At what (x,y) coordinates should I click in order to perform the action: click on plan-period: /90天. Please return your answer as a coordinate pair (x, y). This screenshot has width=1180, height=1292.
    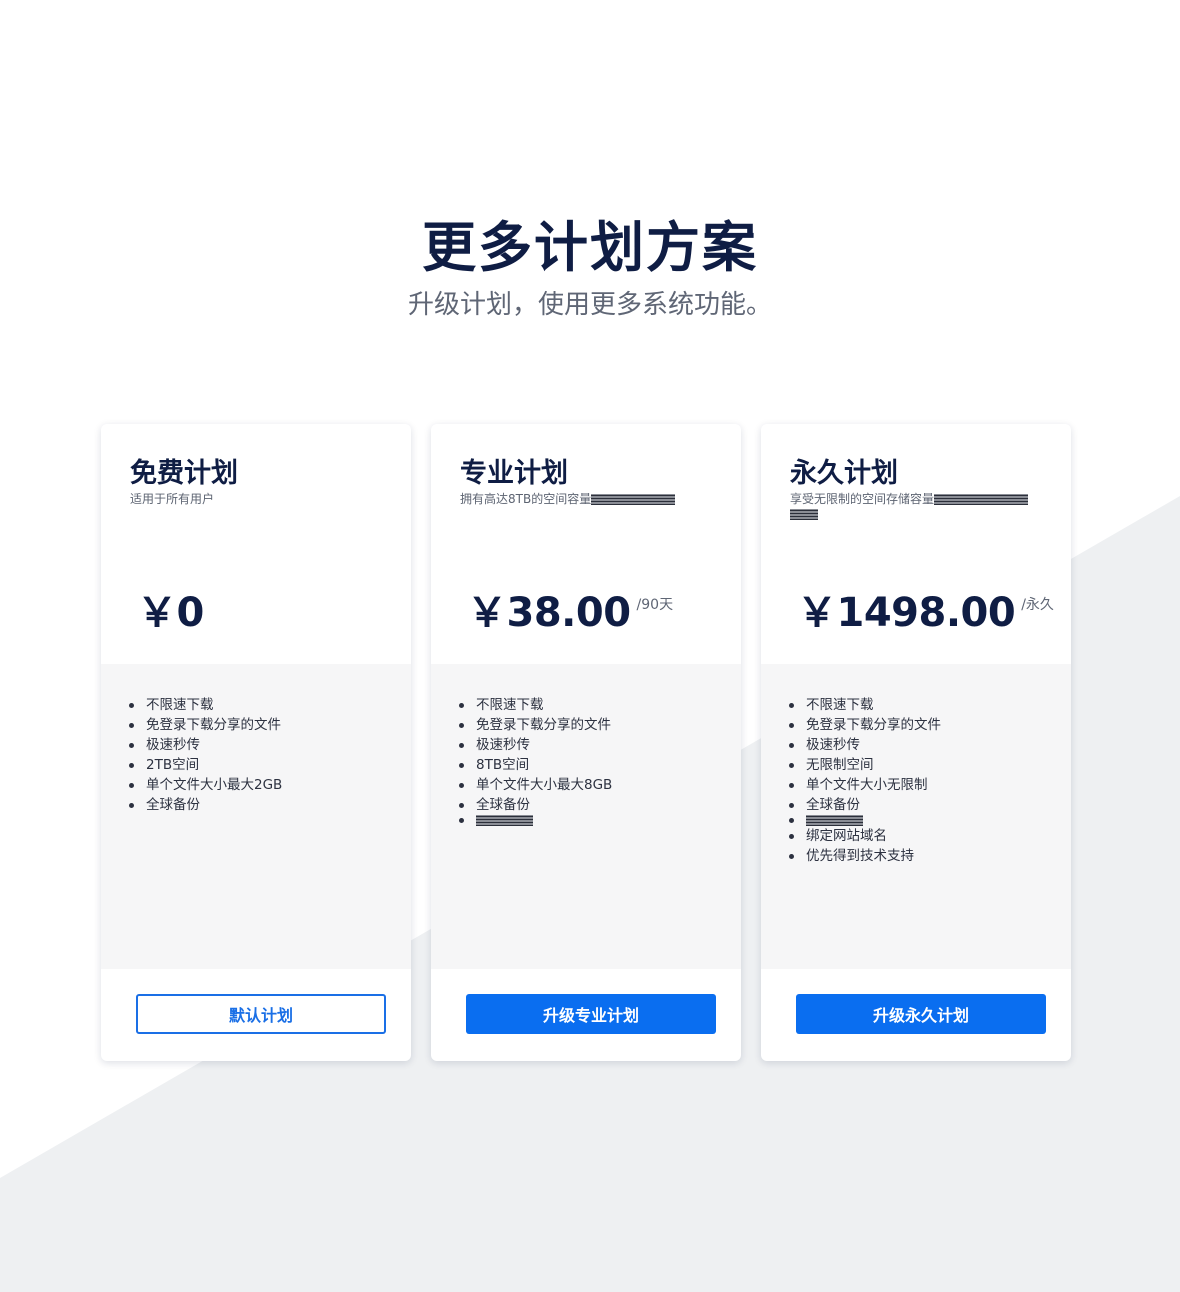
    Looking at the image, I should click on (655, 605).